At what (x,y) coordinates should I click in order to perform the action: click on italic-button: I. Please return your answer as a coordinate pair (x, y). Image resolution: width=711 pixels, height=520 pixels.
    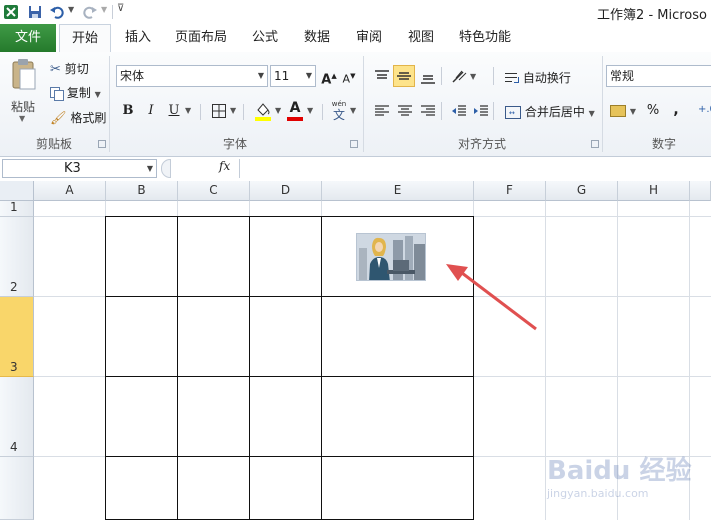
    Looking at the image, I should click on (151, 111).